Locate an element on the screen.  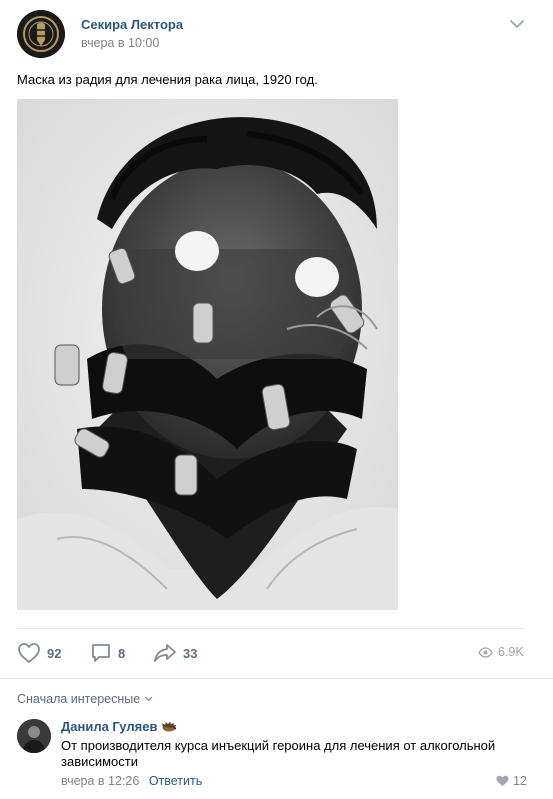
views-count: 6.9K is located at coordinates (511, 652).